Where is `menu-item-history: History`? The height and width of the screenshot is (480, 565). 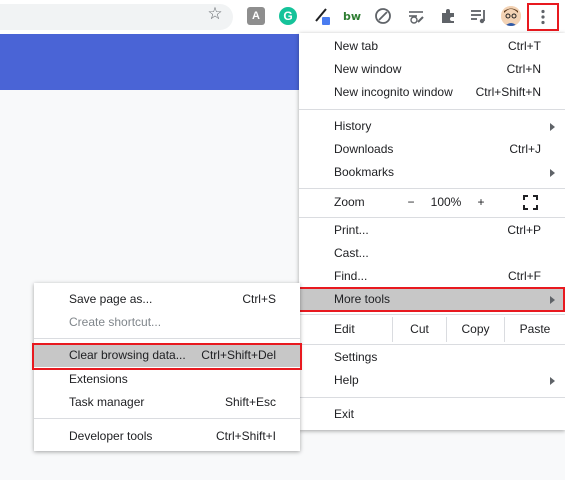 menu-item-history: History is located at coordinates (432, 126).